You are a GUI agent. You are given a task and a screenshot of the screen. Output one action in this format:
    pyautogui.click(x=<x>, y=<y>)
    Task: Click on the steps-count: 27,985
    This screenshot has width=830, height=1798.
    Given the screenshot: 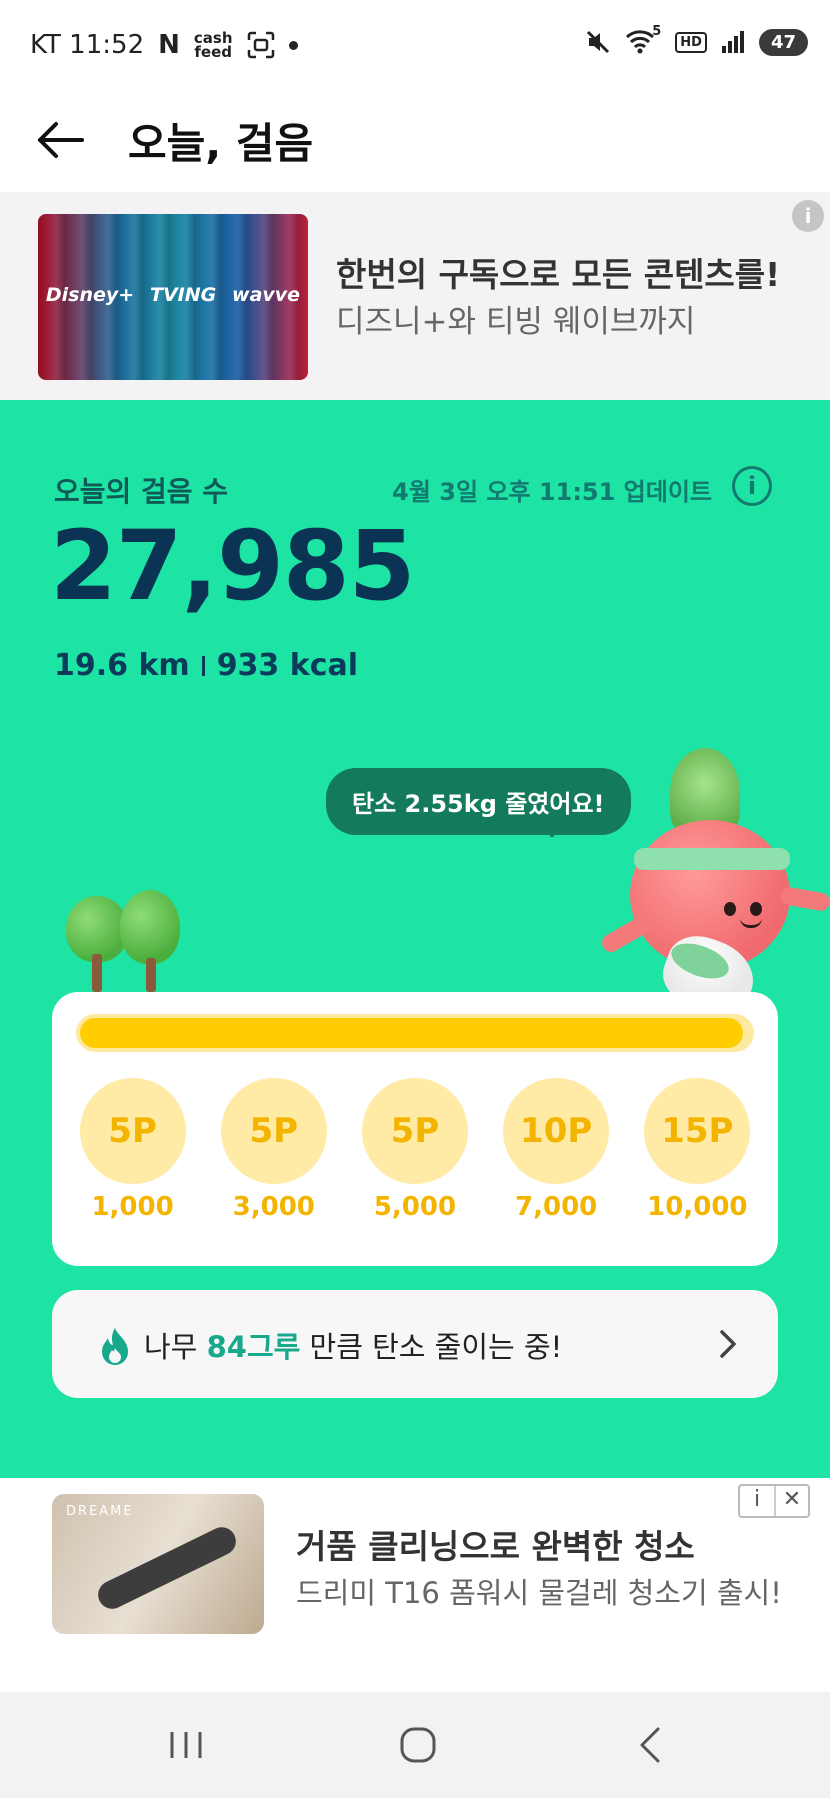 What is the action you would take?
    pyautogui.click(x=232, y=566)
    